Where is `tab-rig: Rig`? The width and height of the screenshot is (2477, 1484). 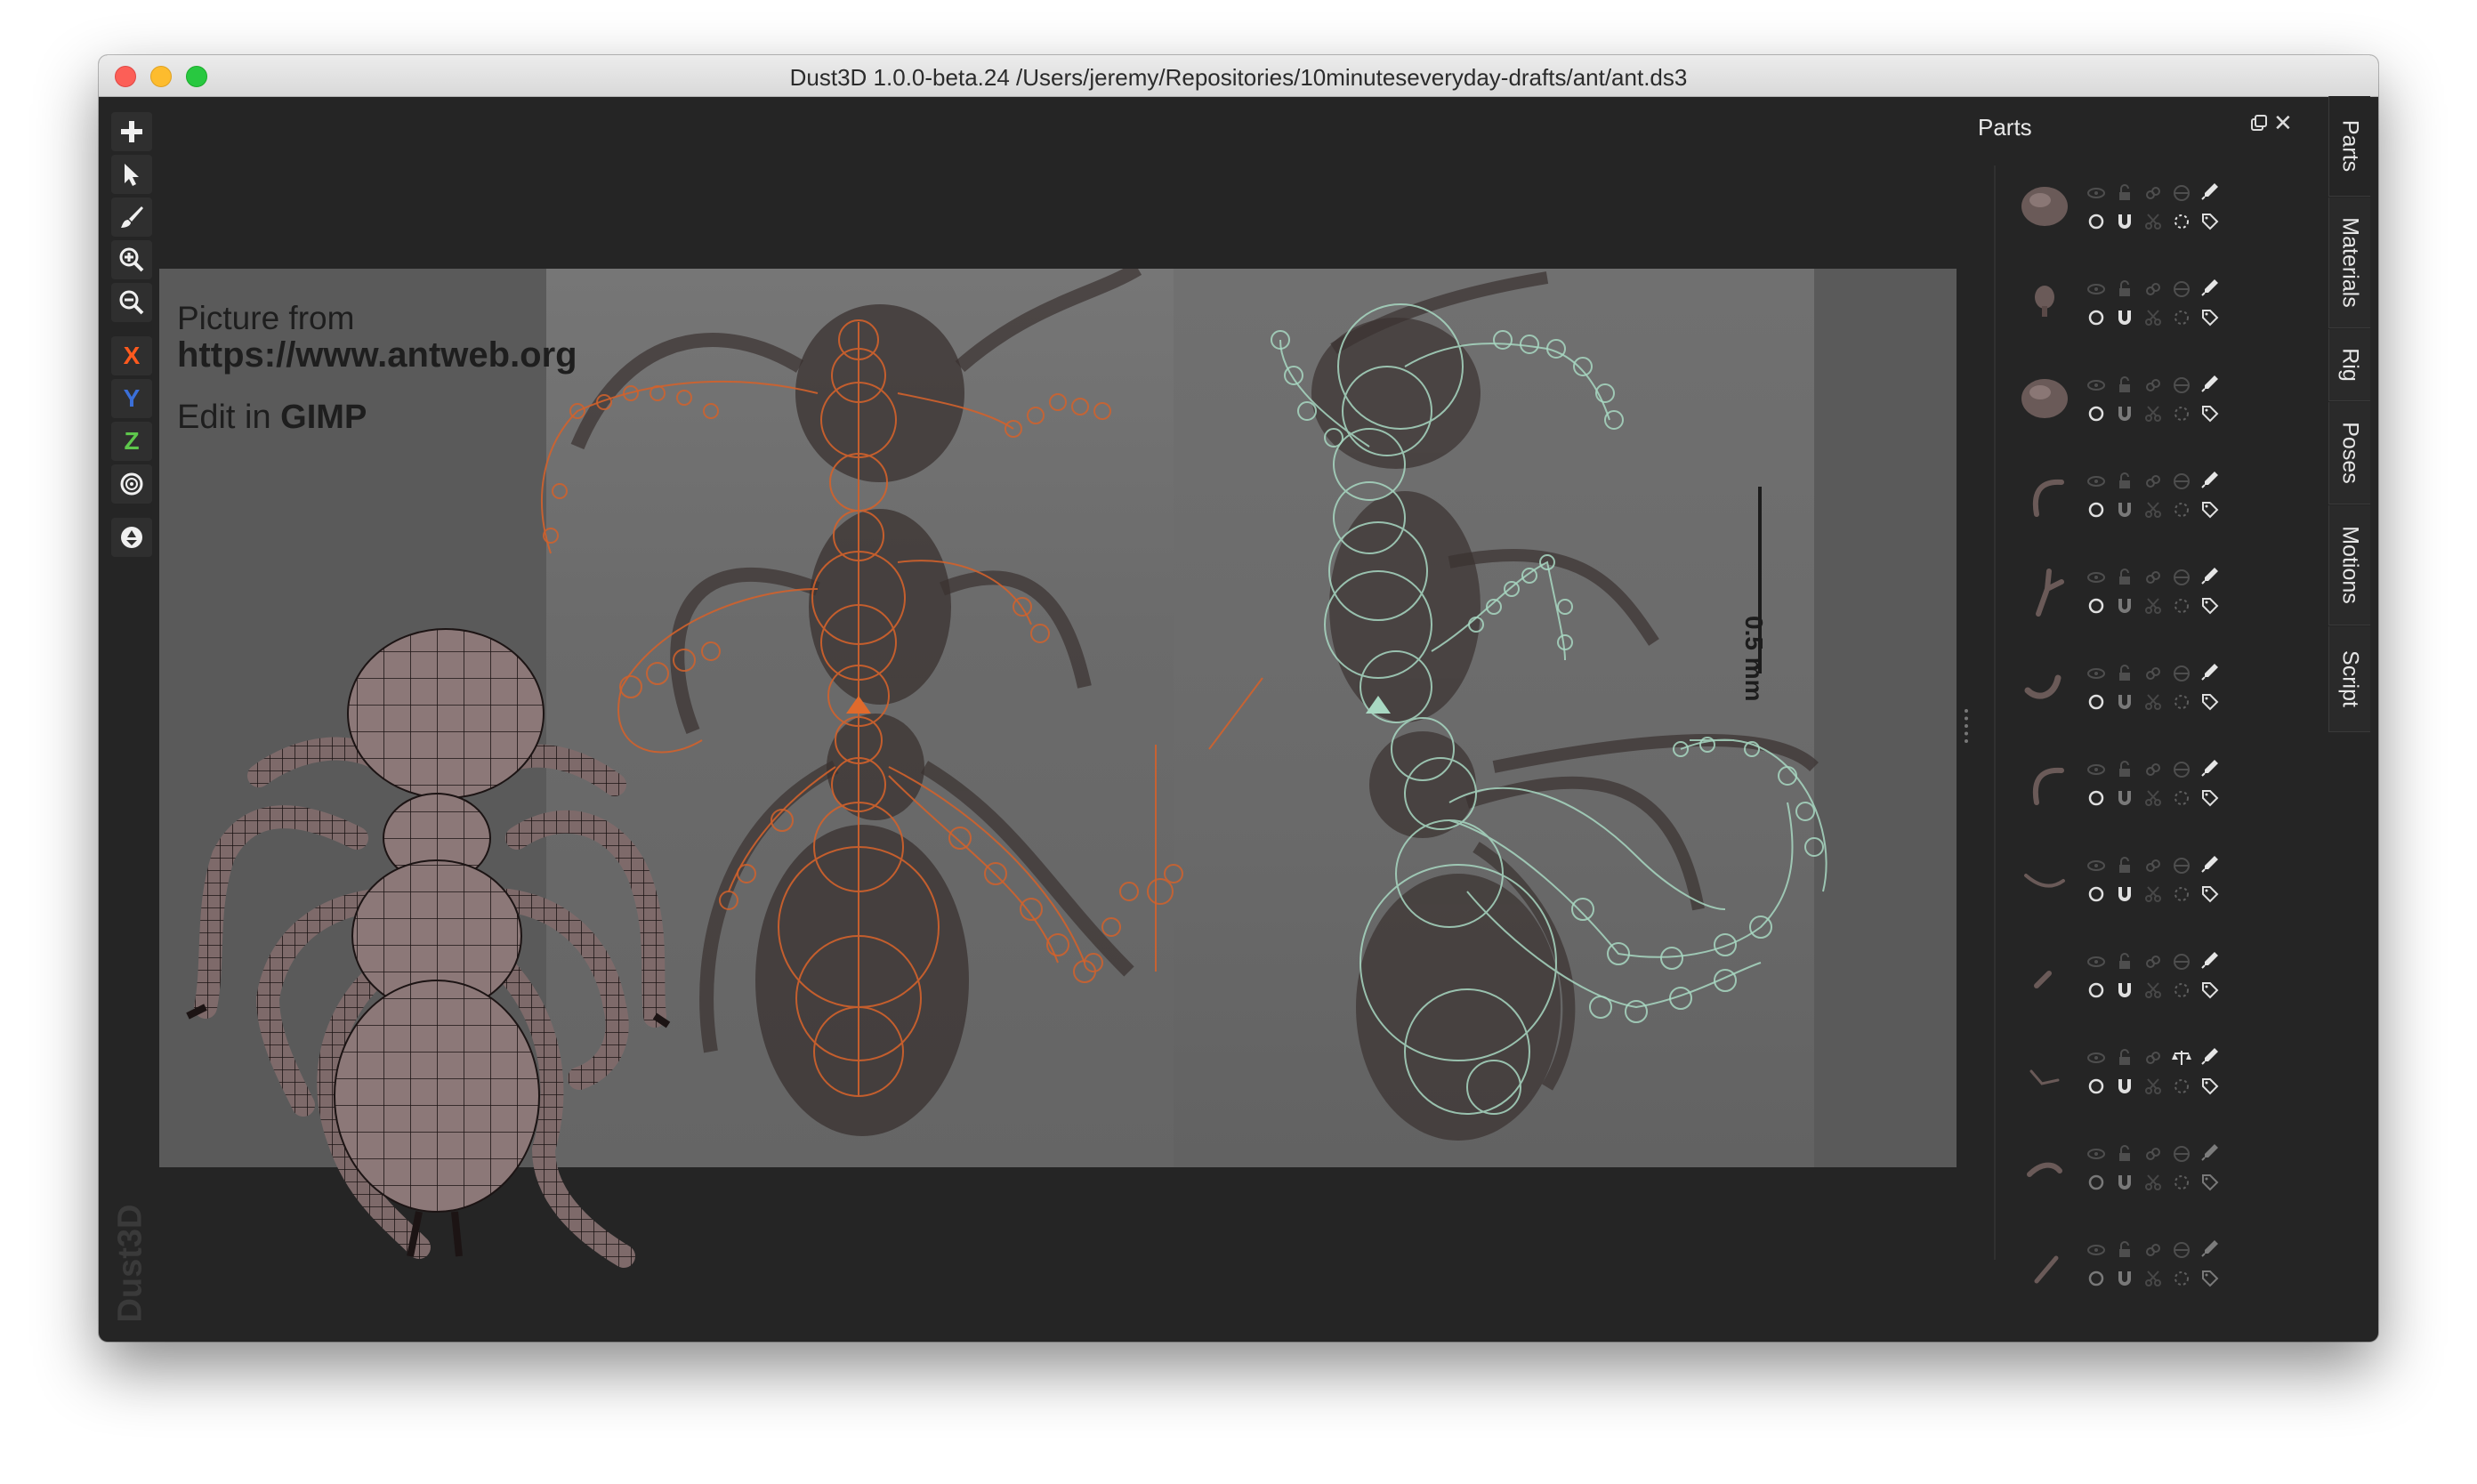
tab-rig: Rig is located at coordinates (2349, 365).